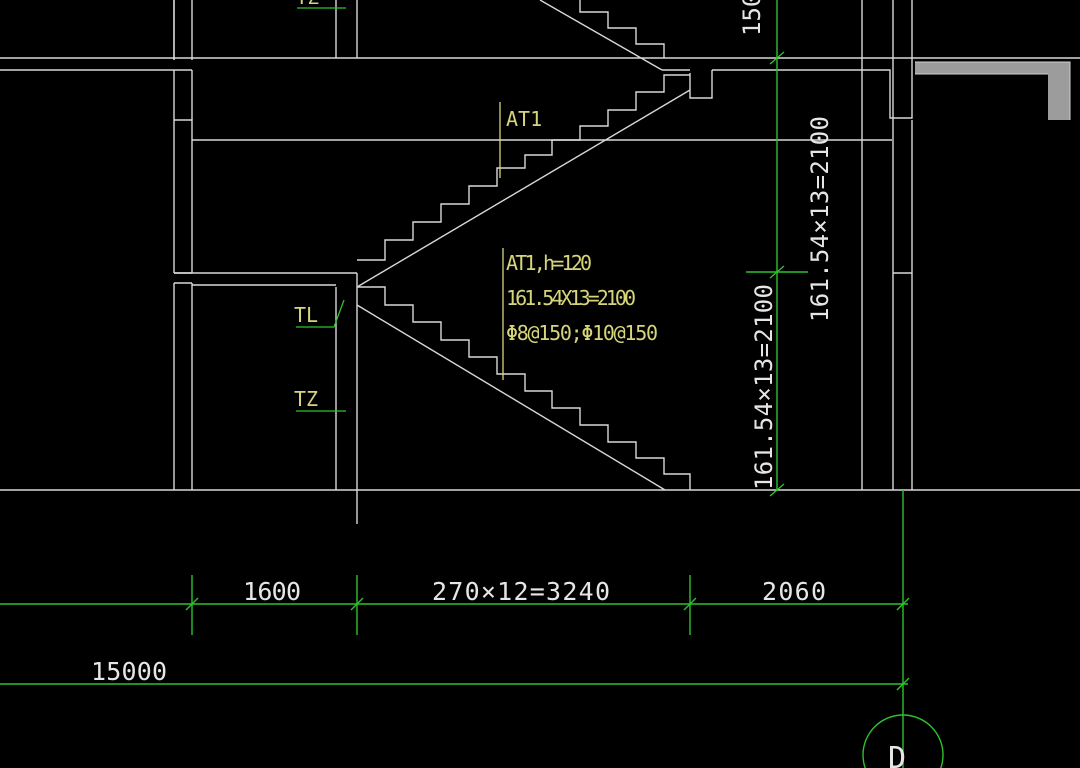 This screenshot has width=1080, height=768. What do you see at coordinates (306, 399) in the screenshot?
I see `tz-label: TZ` at bounding box center [306, 399].